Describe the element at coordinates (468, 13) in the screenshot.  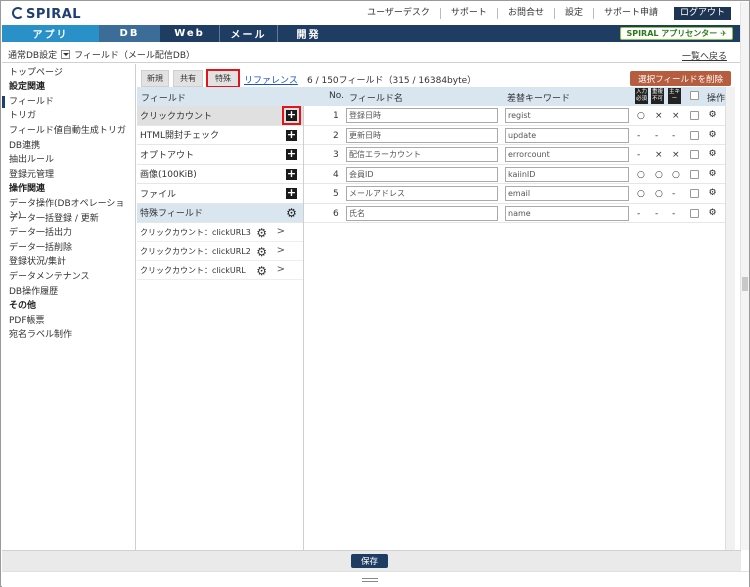
I see `support-link: サポート` at that location.